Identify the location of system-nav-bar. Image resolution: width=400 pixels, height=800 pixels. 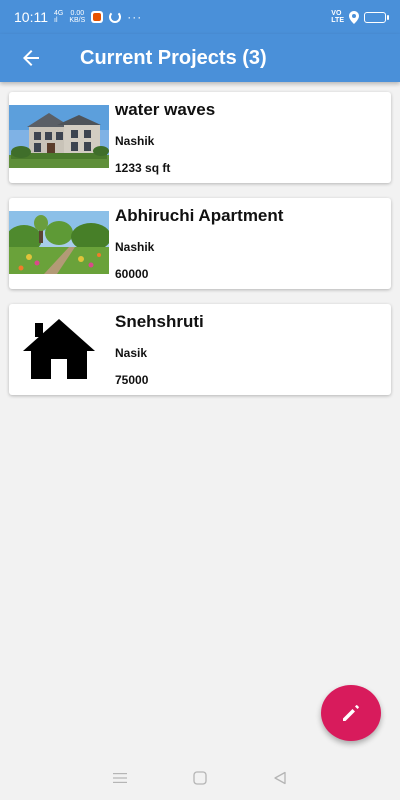
(200, 778).